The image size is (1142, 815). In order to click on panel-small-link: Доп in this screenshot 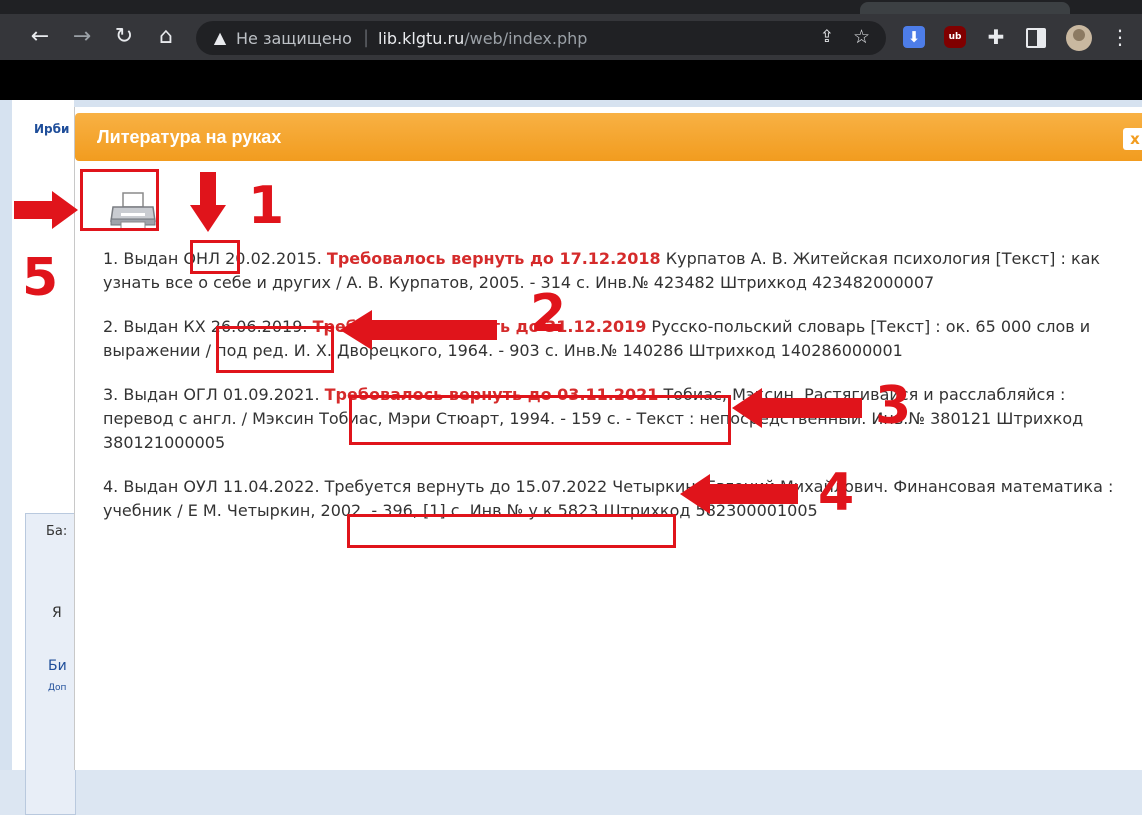, I will do `click(57, 688)`.